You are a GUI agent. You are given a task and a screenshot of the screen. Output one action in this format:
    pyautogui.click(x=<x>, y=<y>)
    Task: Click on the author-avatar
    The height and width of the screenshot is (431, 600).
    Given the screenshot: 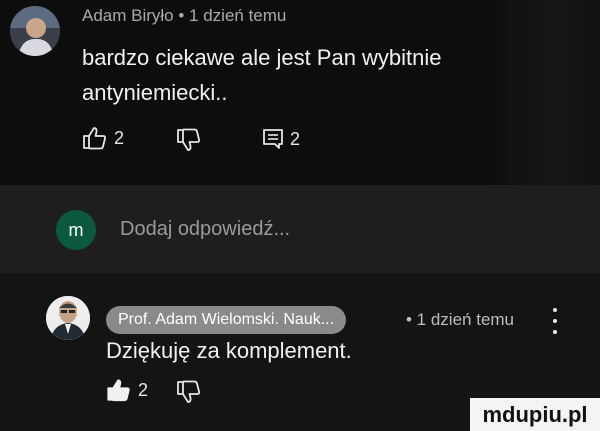 What is the action you would take?
    pyautogui.click(x=68, y=318)
    